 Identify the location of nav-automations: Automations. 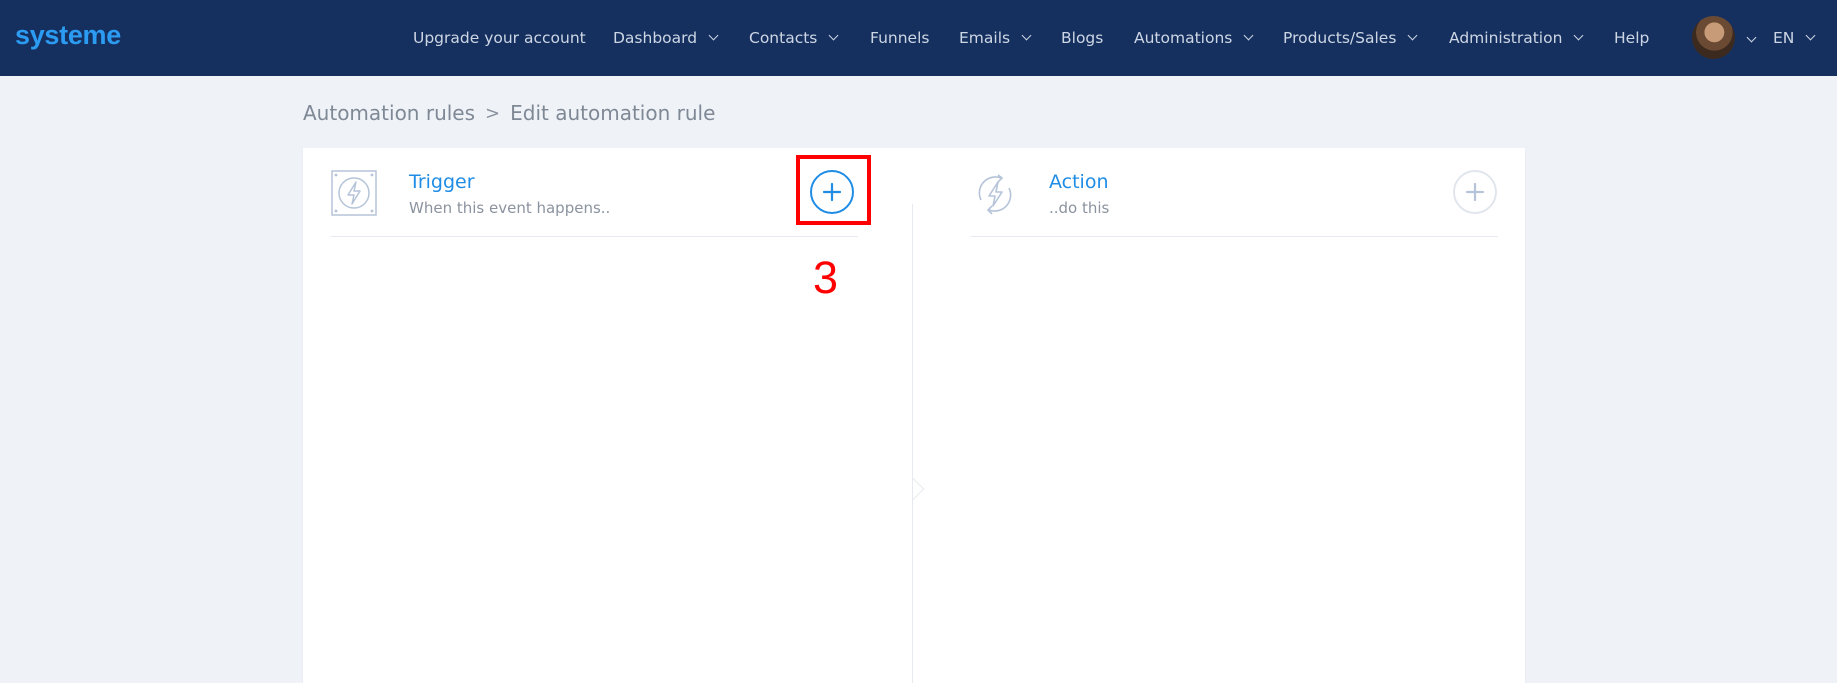
(1194, 38).